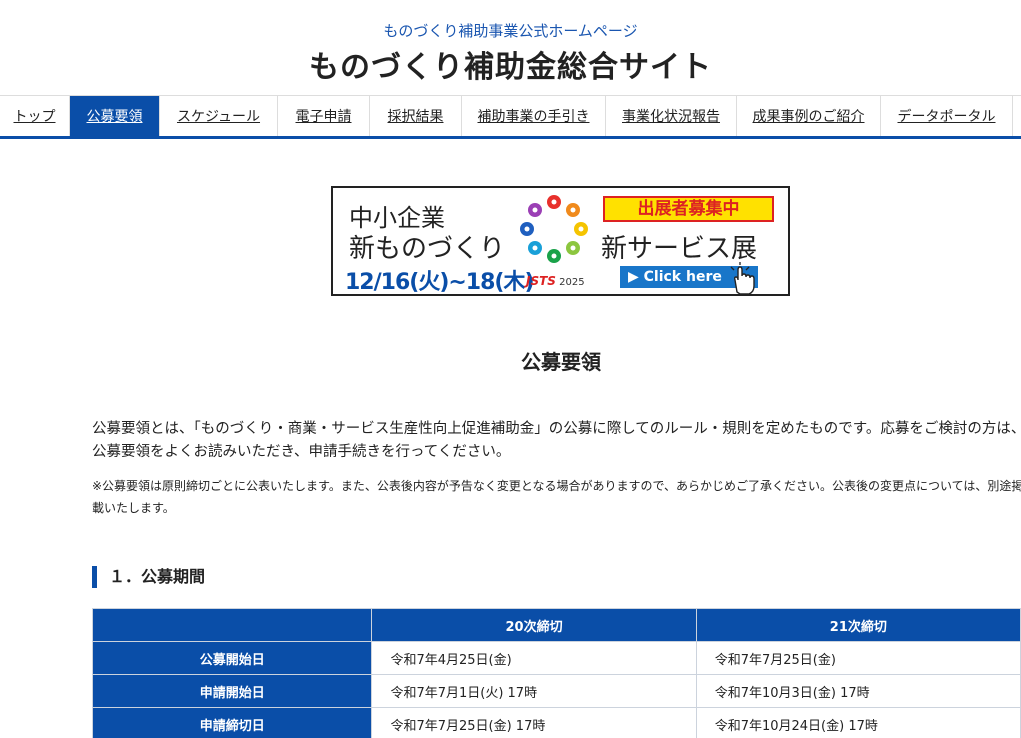  I want to click on table-header-row: 20次締切 21次締切, so click(556, 625).